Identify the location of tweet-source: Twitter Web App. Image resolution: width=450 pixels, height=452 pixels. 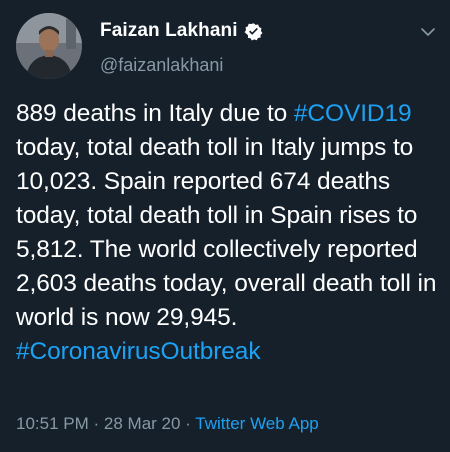
(256, 423).